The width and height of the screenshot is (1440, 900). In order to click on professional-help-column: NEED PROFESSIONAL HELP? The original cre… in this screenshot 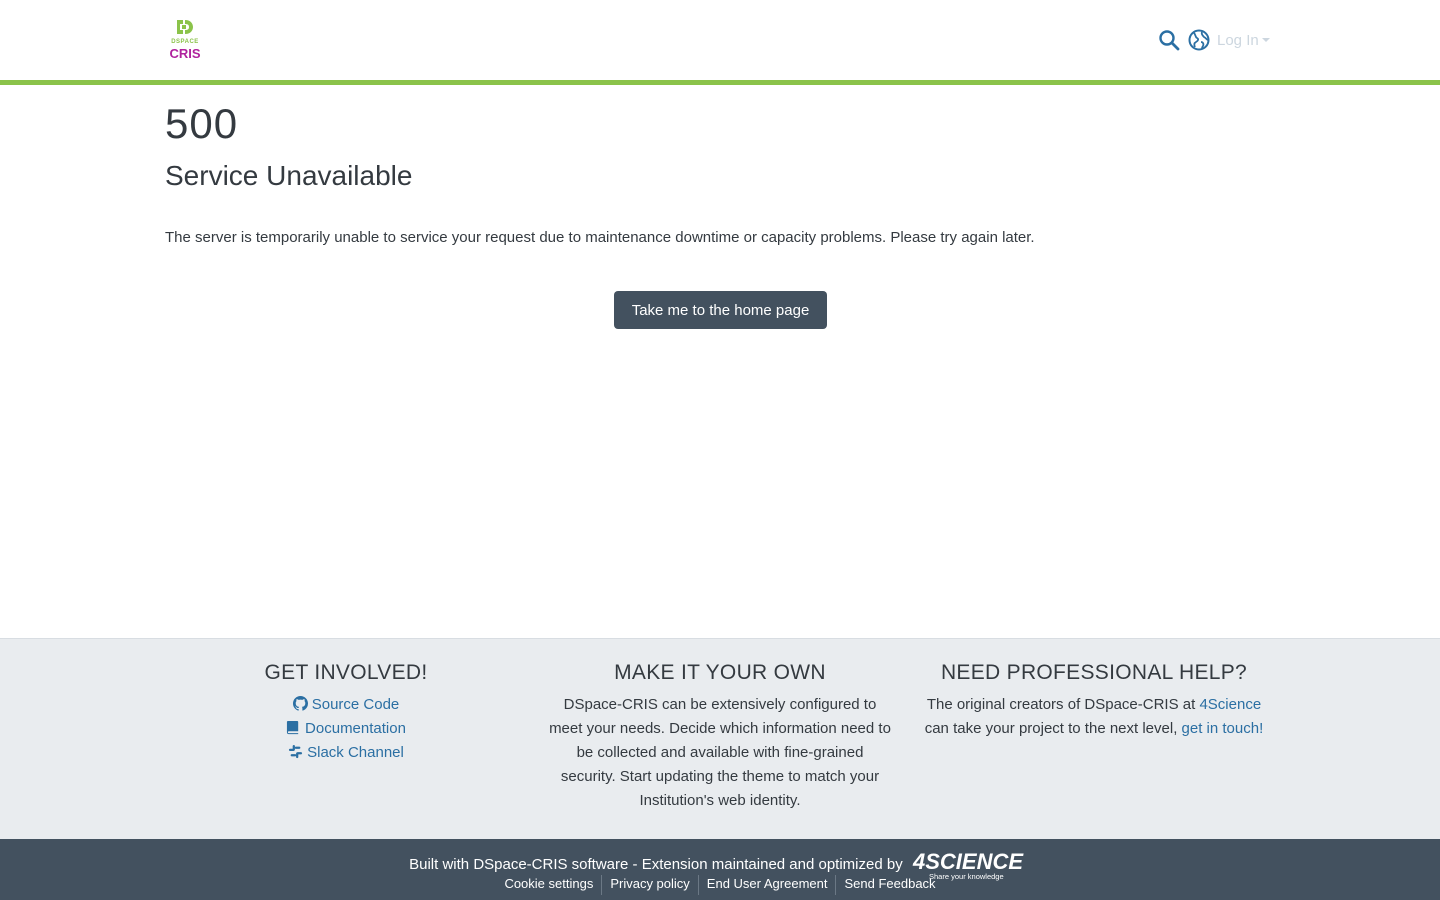, I will do `click(1094, 701)`.